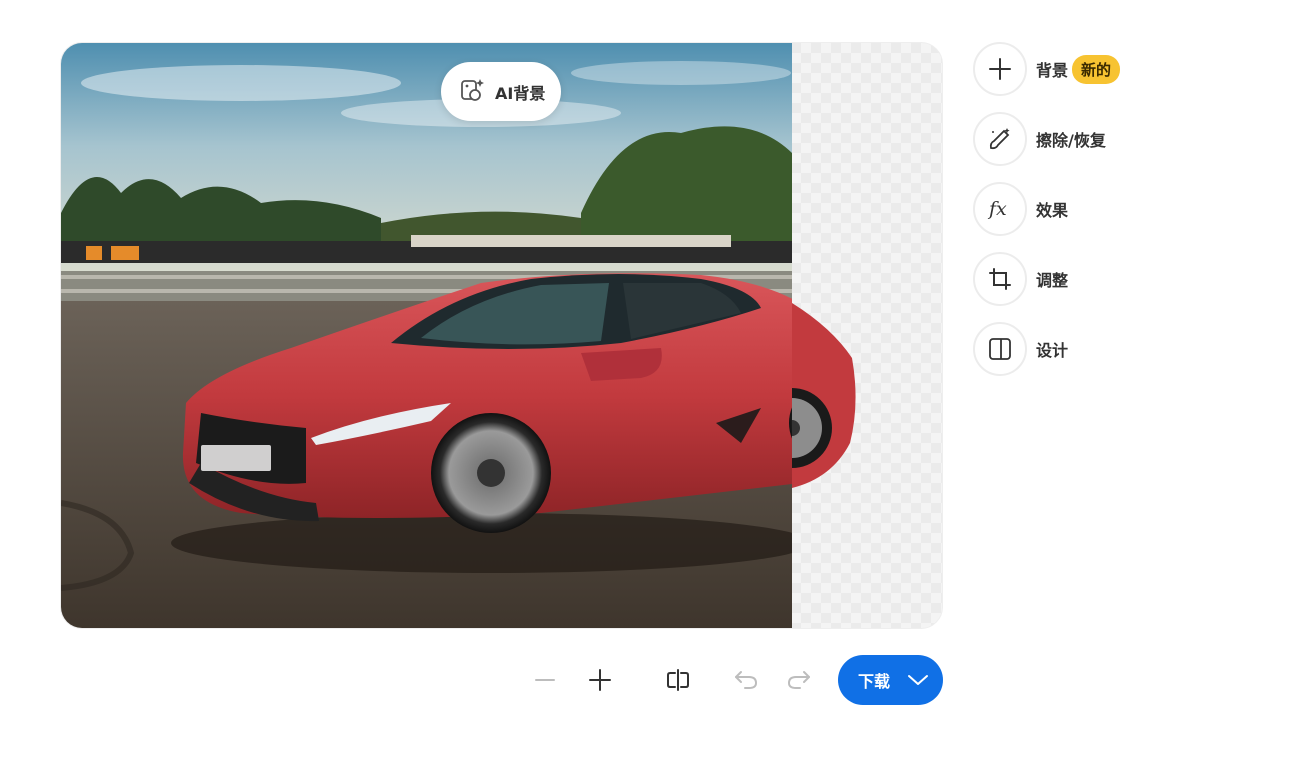 The height and width of the screenshot is (771, 1291). What do you see at coordinates (918, 680) in the screenshot?
I see `chevron-down-icon` at bounding box center [918, 680].